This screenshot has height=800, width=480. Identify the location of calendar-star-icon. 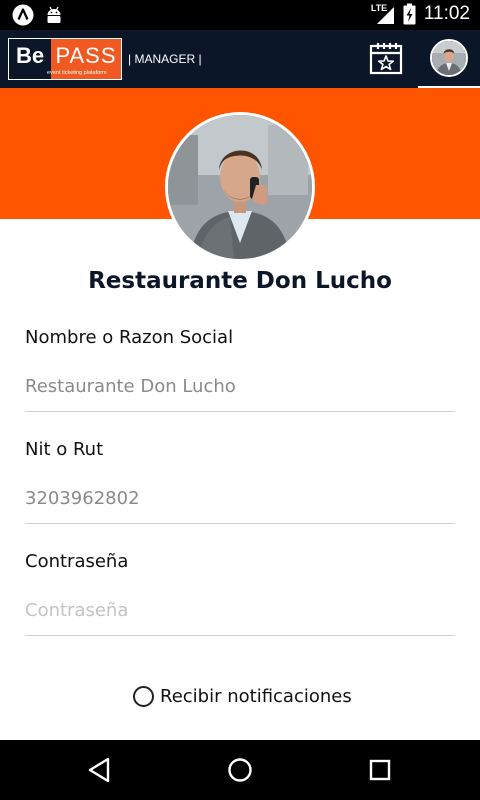
(386, 59).